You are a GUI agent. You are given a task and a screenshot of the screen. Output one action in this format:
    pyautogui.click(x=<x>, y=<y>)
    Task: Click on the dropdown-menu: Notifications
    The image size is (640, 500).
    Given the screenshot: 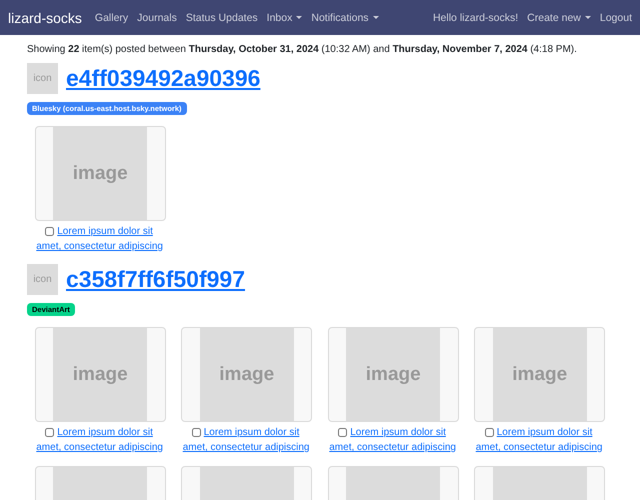 What is the action you would take?
    pyautogui.click(x=345, y=18)
    